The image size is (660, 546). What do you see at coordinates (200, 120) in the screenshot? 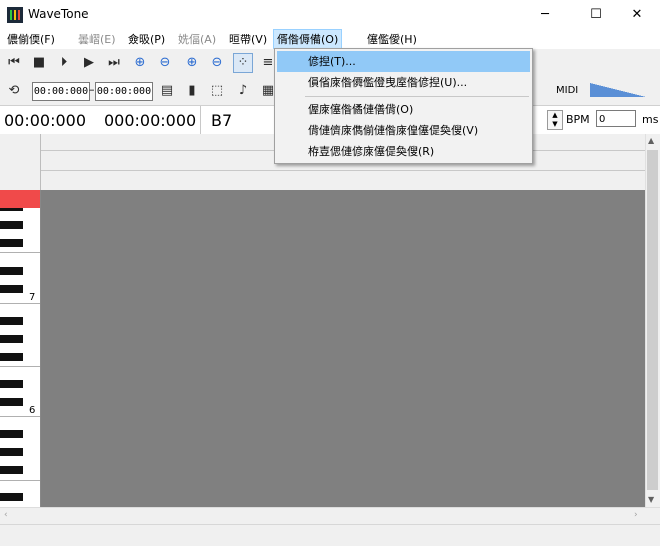
I see `divider` at bounding box center [200, 120].